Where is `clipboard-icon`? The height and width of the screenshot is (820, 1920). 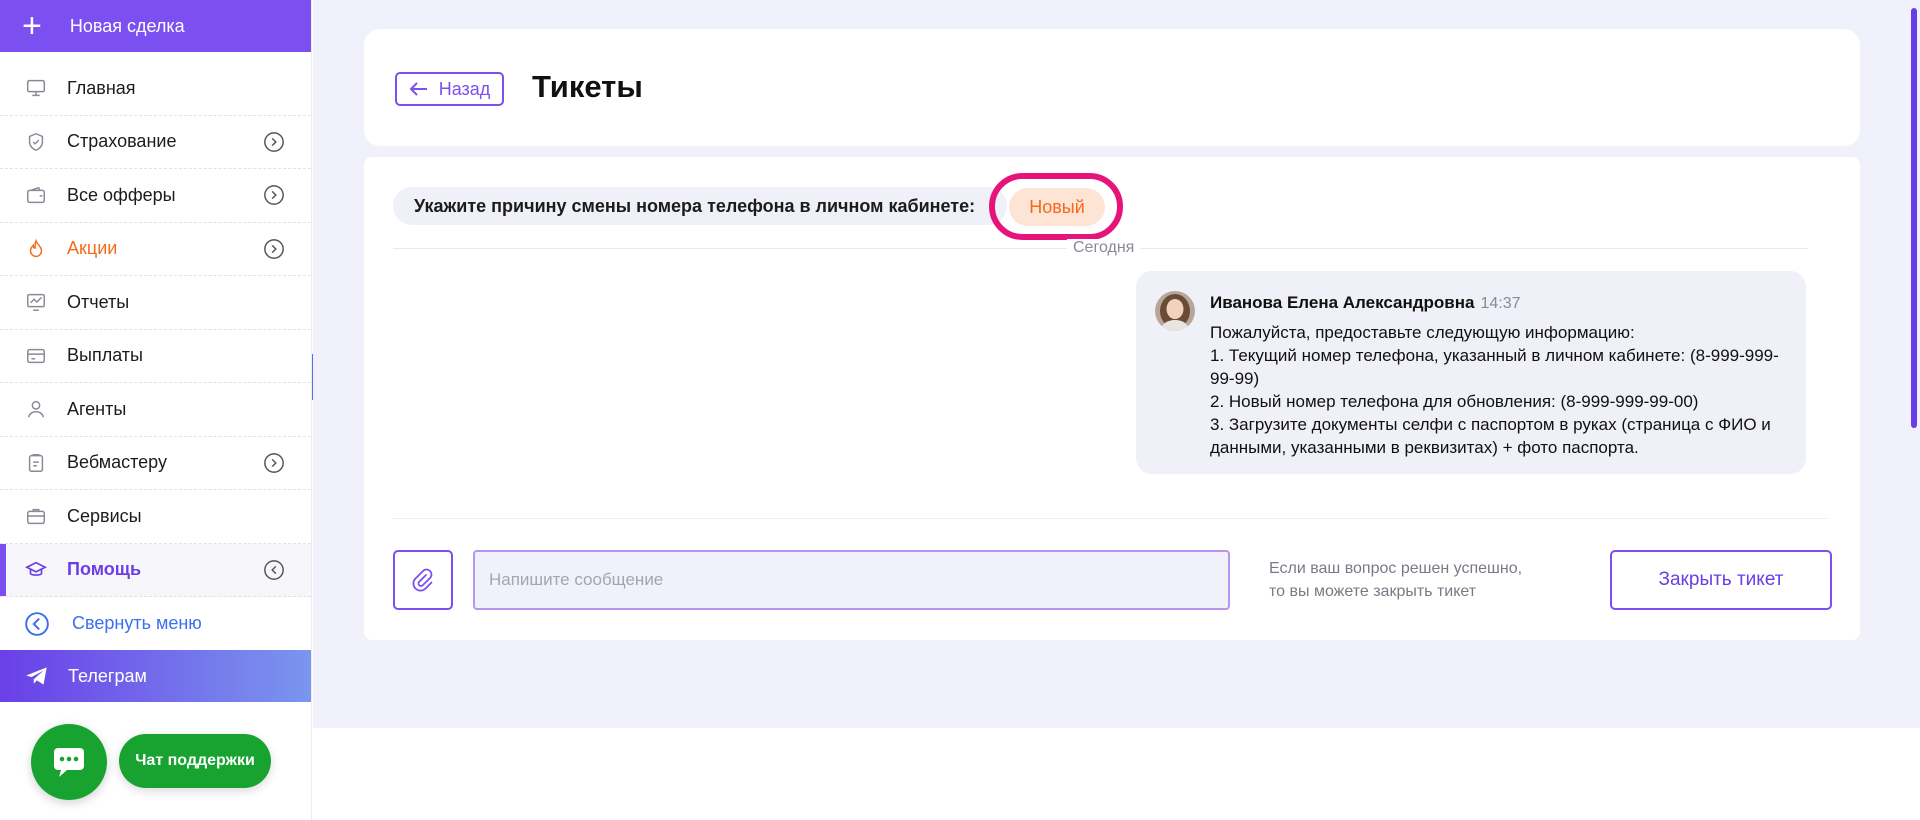
clipboard-icon is located at coordinates (36, 463).